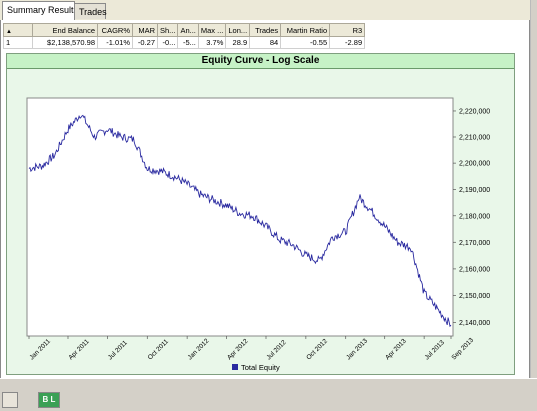  What do you see at coordinates (115, 30) in the screenshot?
I see `col-cagr: CAGR%` at bounding box center [115, 30].